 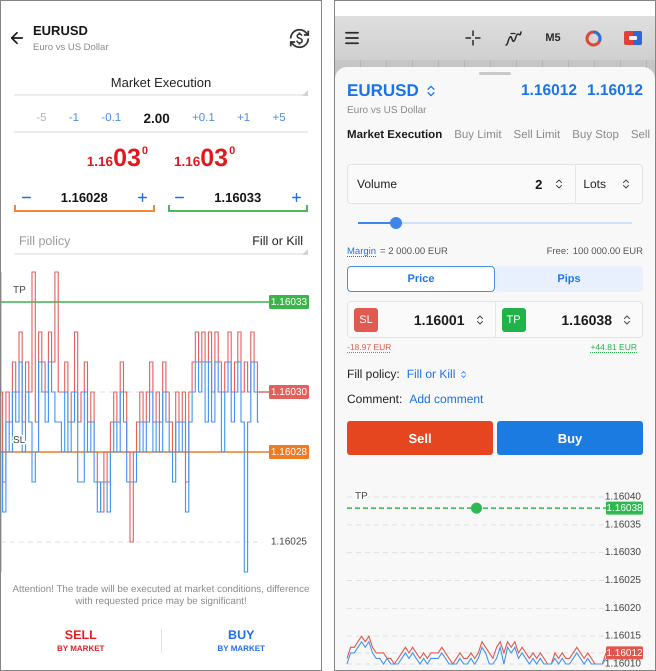 What do you see at coordinates (622, 497) in the screenshot?
I see `axis-label: 1.16040` at bounding box center [622, 497].